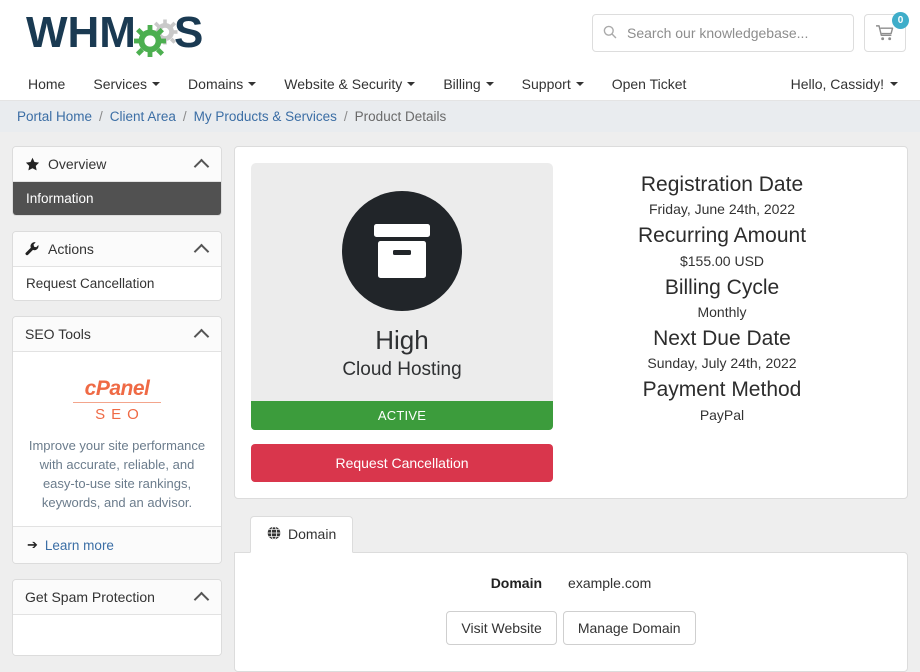 The width and height of the screenshot is (920, 672). I want to click on nav-item-services: Services, so click(126, 84).